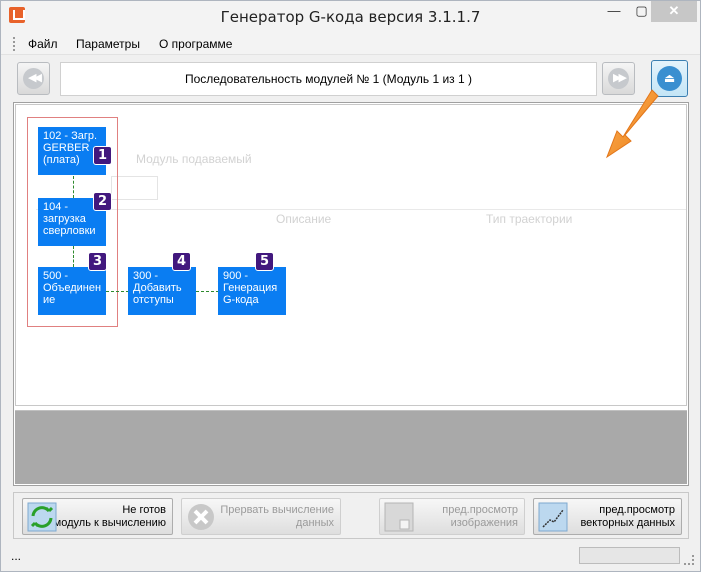 The width and height of the screenshot is (701, 572). What do you see at coordinates (134, 188) in the screenshot?
I see `faded-field` at bounding box center [134, 188].